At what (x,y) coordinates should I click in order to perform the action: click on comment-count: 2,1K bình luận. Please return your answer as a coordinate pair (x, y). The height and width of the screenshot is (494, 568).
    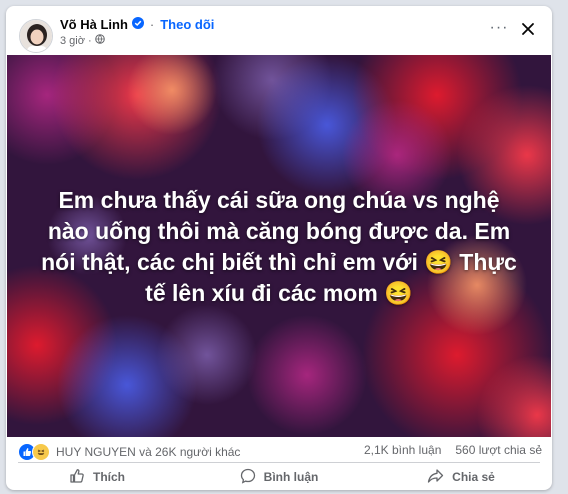
    Looking at the image, I should click on (402, 450).